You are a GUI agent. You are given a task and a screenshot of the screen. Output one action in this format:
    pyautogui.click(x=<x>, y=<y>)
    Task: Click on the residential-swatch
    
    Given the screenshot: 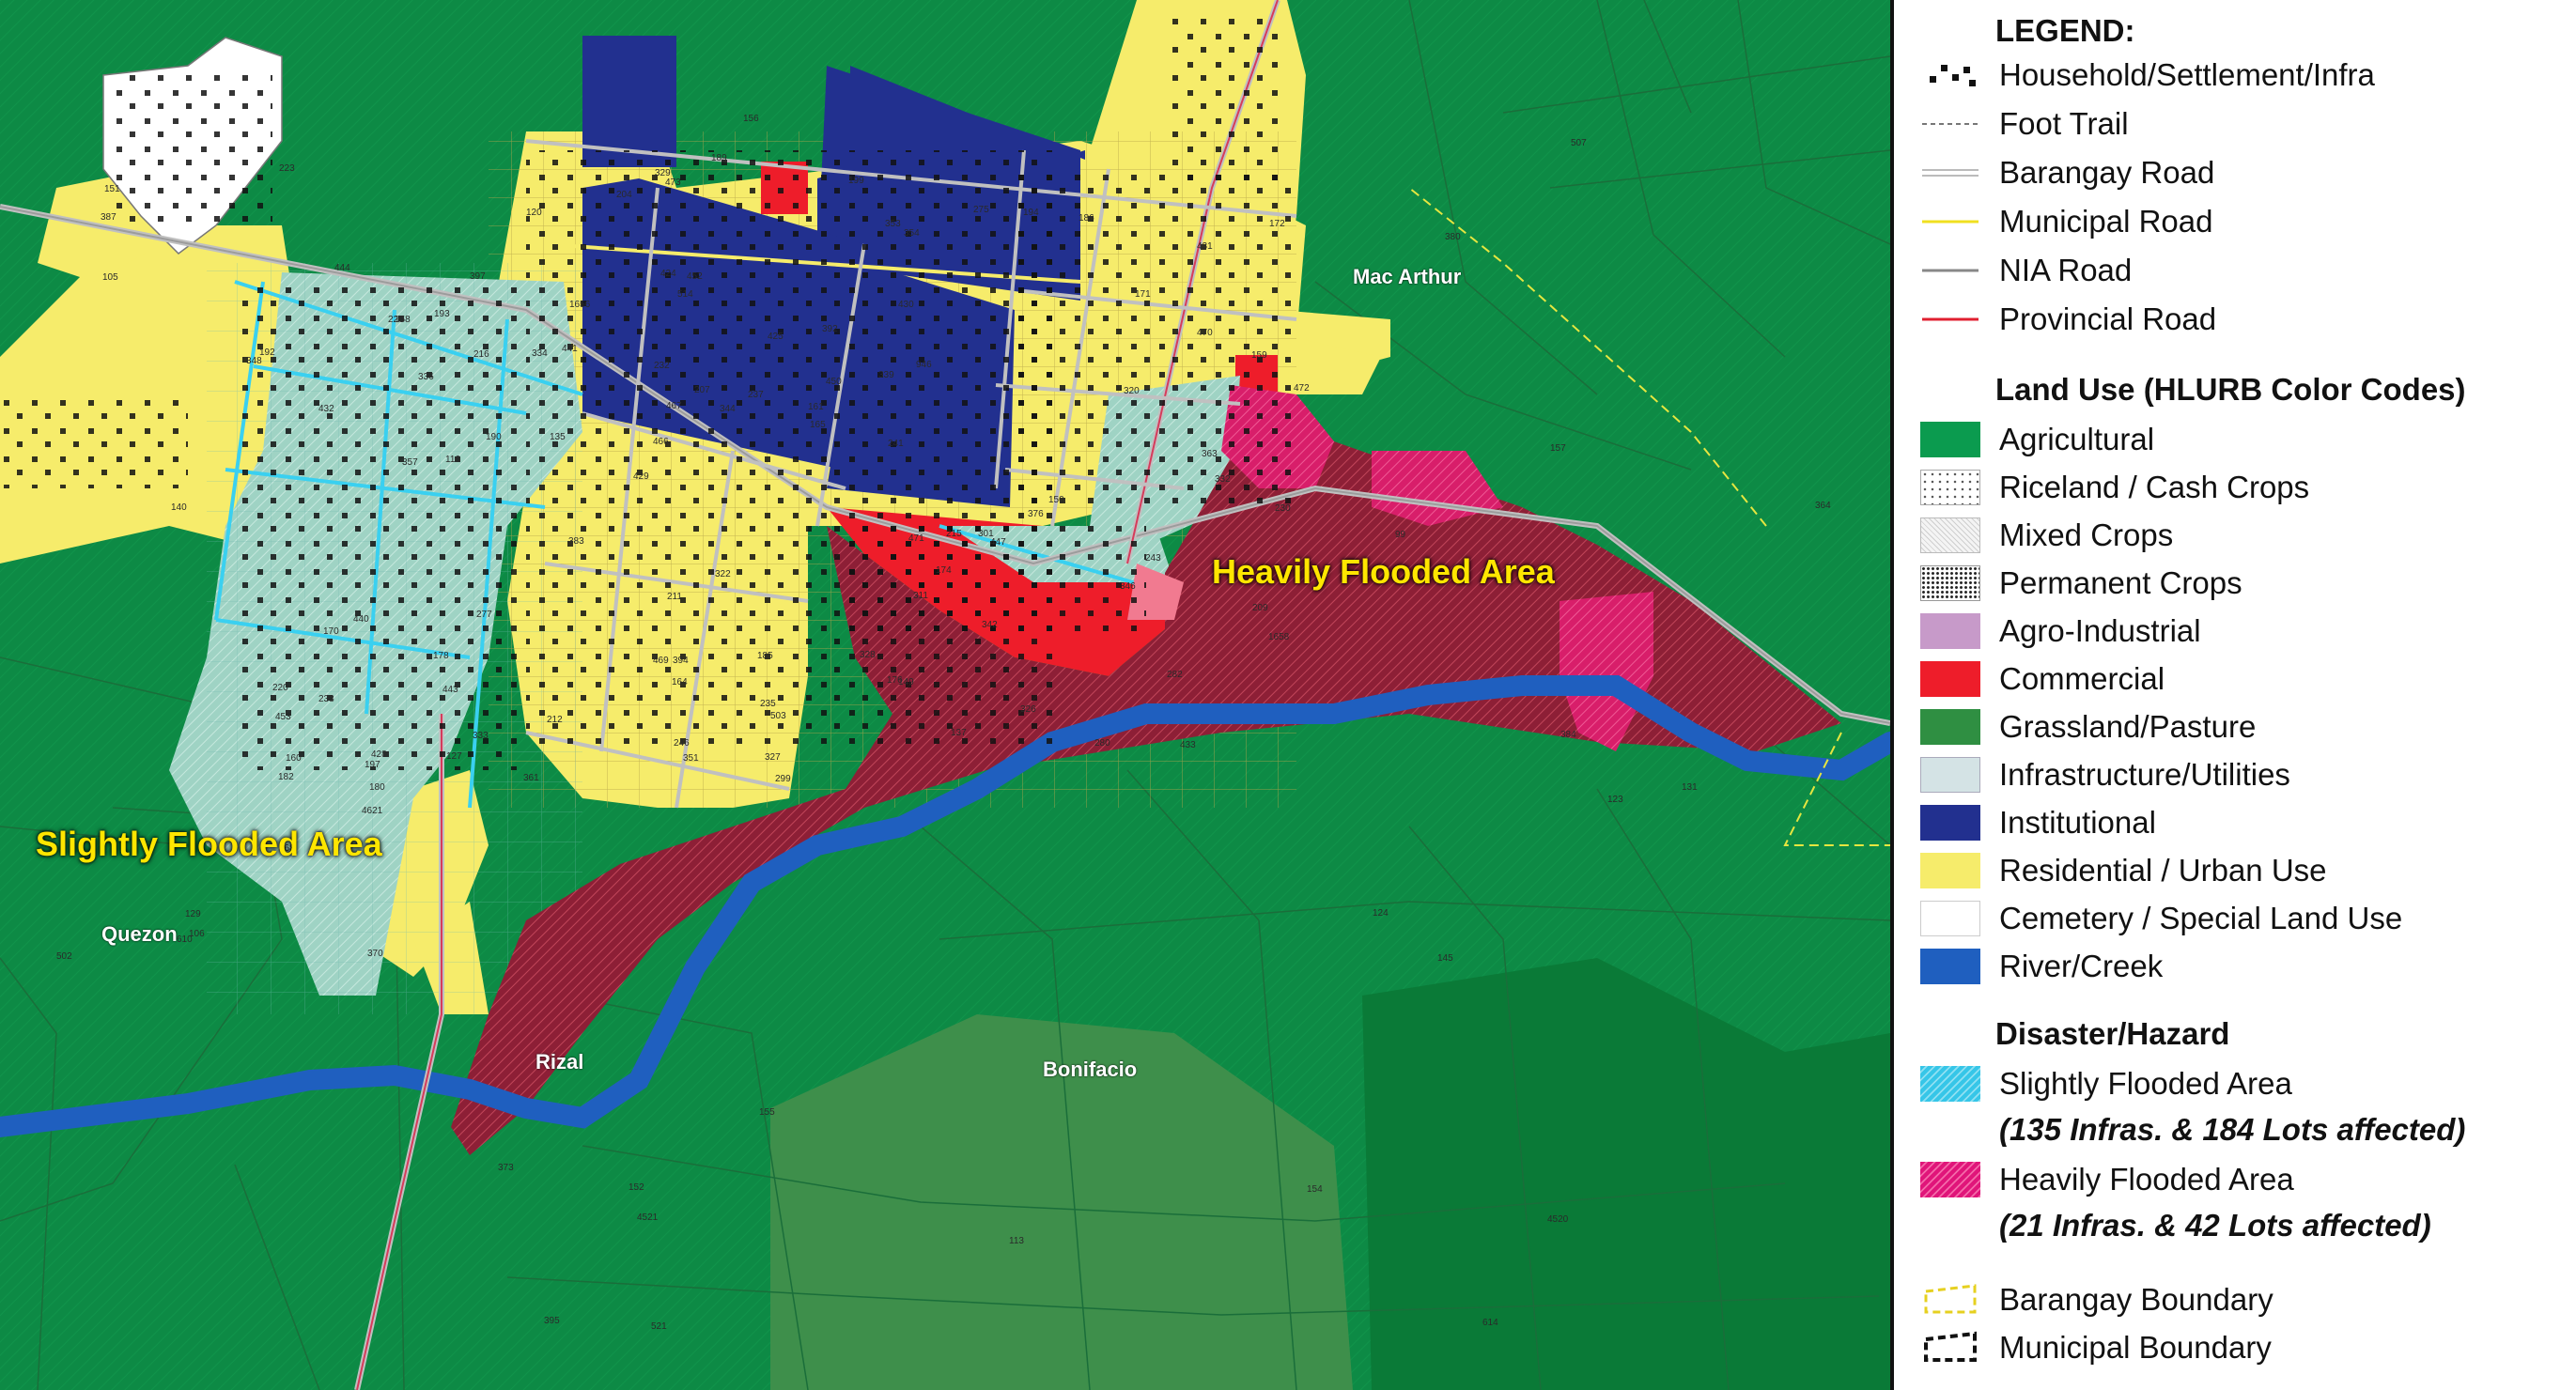 What is the action you would take?
    pyautogui.click(x=1950, y=870)
    